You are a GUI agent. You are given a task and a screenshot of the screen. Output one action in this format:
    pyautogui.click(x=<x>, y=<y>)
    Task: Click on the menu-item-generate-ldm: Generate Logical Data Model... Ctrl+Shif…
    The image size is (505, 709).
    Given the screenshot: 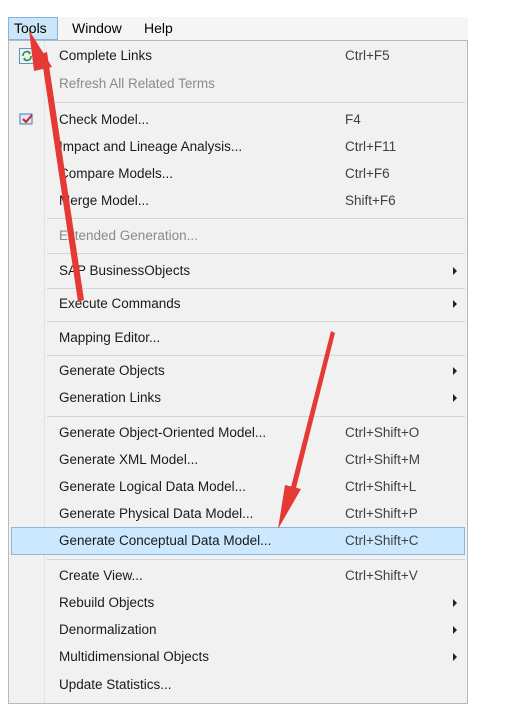 What is the action you would take?
    pyautogui.click(x=238, y=487)
    